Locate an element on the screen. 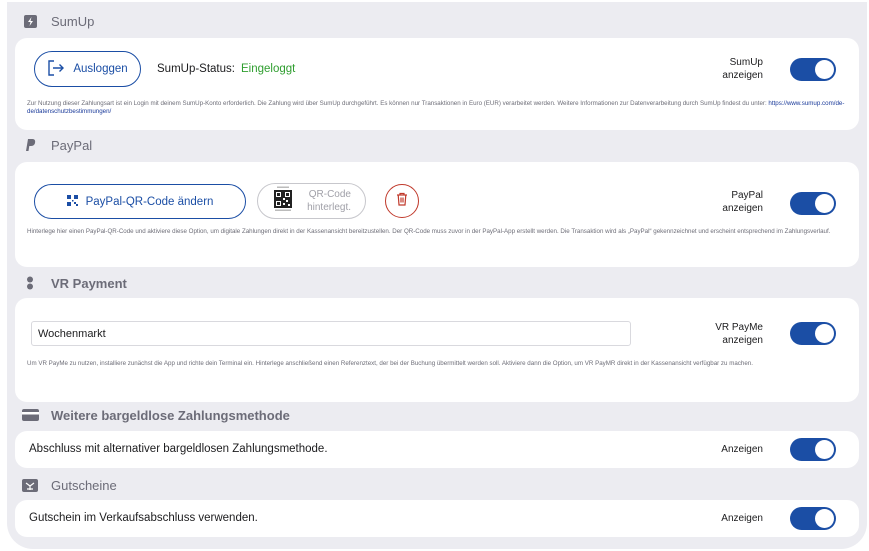 The width and height of the screenshot is (869, 551). section-title: Gutscheine is located at coordinates (84, 485).